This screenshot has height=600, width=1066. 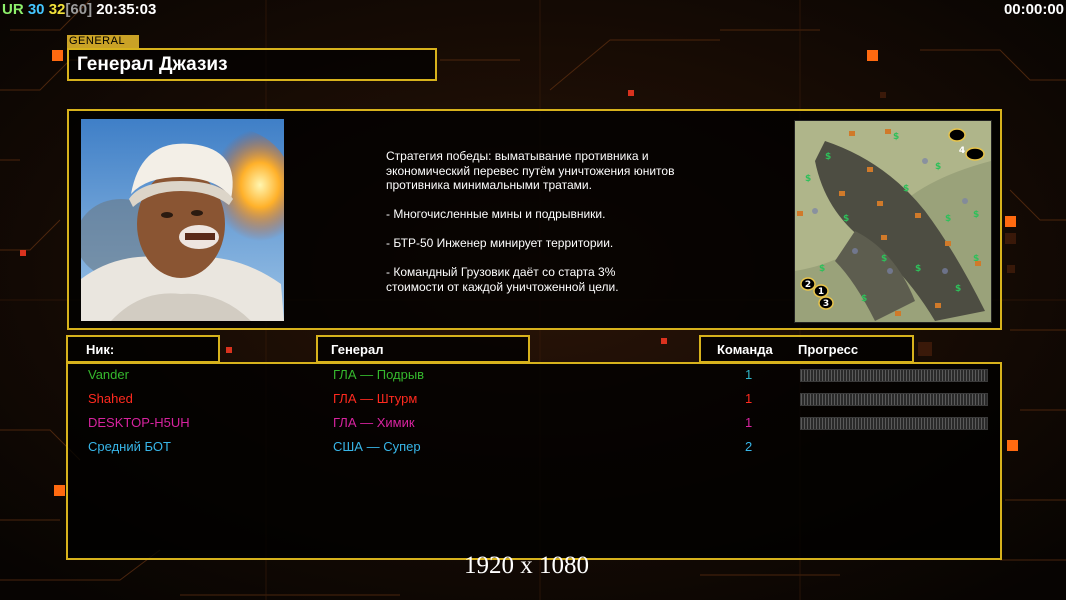 What do you see at coordinates (103, 41) in the screenshot?
I see `general-tag: GENERAL` at bounding box center [103, 41].